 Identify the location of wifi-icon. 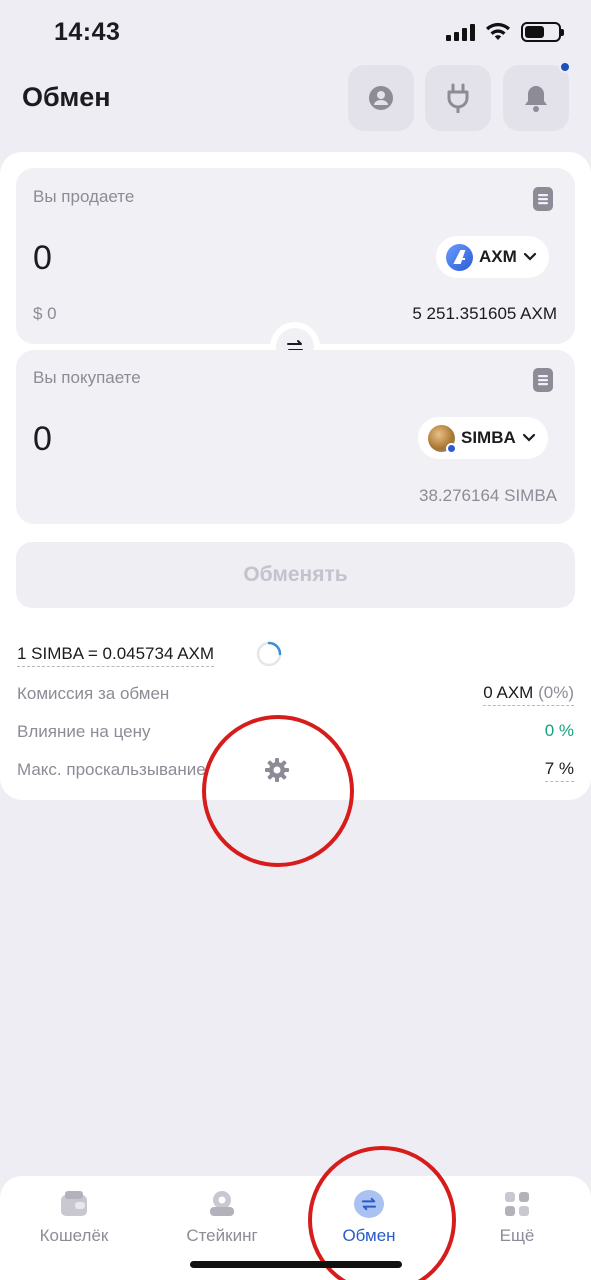
(498, 31).